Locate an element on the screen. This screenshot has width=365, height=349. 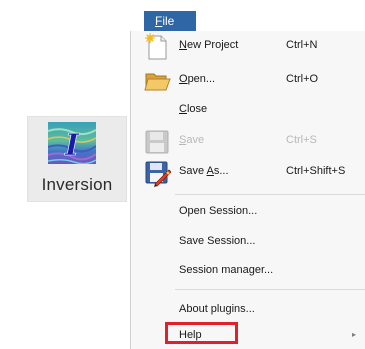
save-label: Save is located at coordinates (191, 140).